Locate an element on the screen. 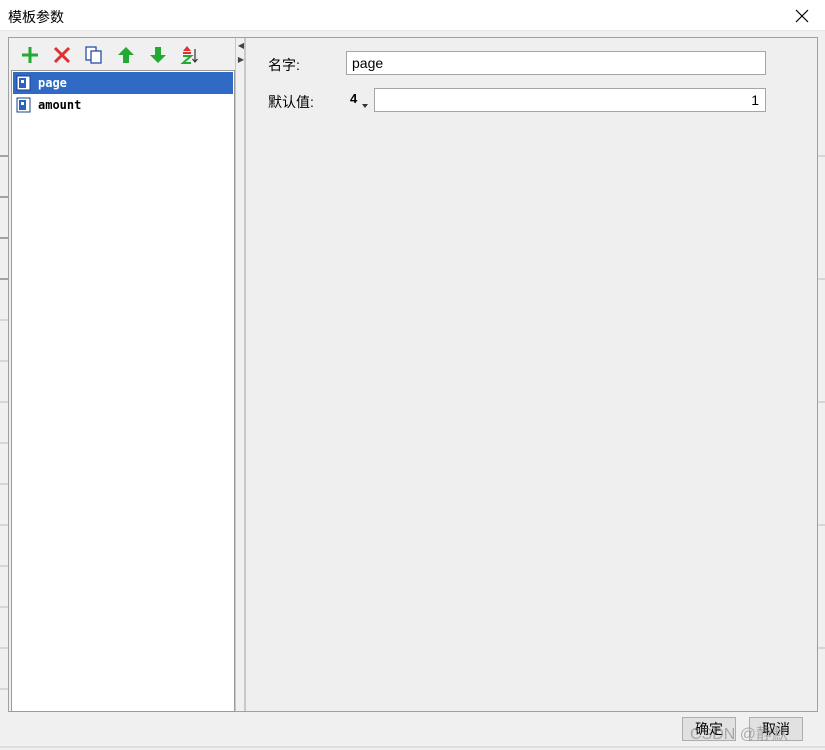 Image resolution: width=825 pixels, height=750 pixels. panel-splitter: ◀ ▶ is located at coordinates (240, 374).